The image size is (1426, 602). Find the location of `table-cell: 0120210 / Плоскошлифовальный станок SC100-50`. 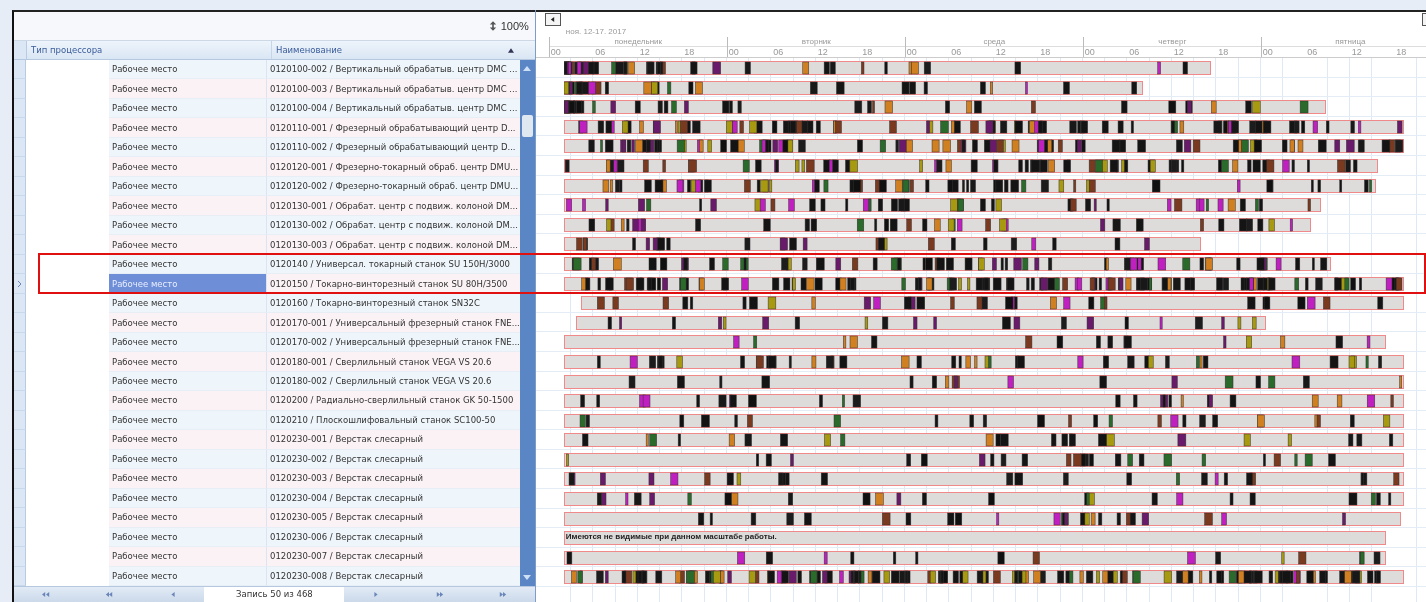

table-cell: 0120210 / Плоскошлифовальный станок SC100-50 is located at coordinates (393, 420).